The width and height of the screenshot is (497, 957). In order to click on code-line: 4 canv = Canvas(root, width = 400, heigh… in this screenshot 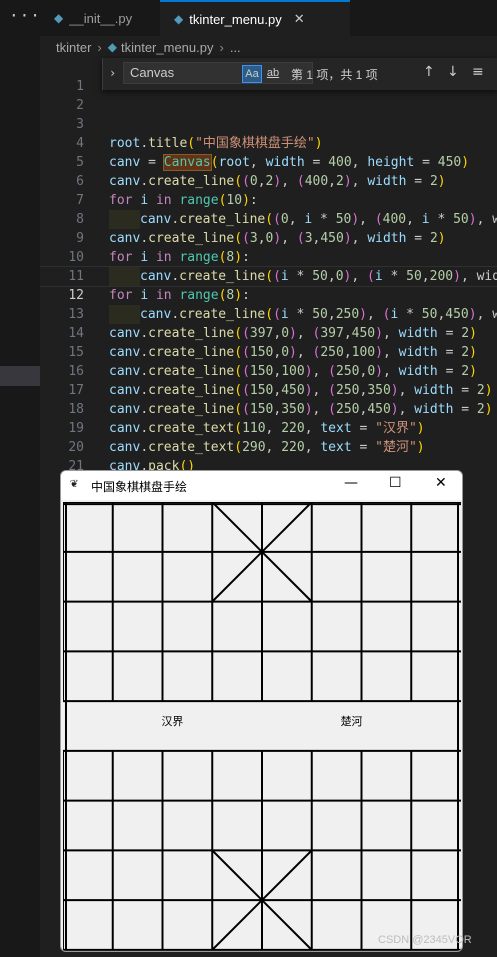, I will do `click(268, 143)`.